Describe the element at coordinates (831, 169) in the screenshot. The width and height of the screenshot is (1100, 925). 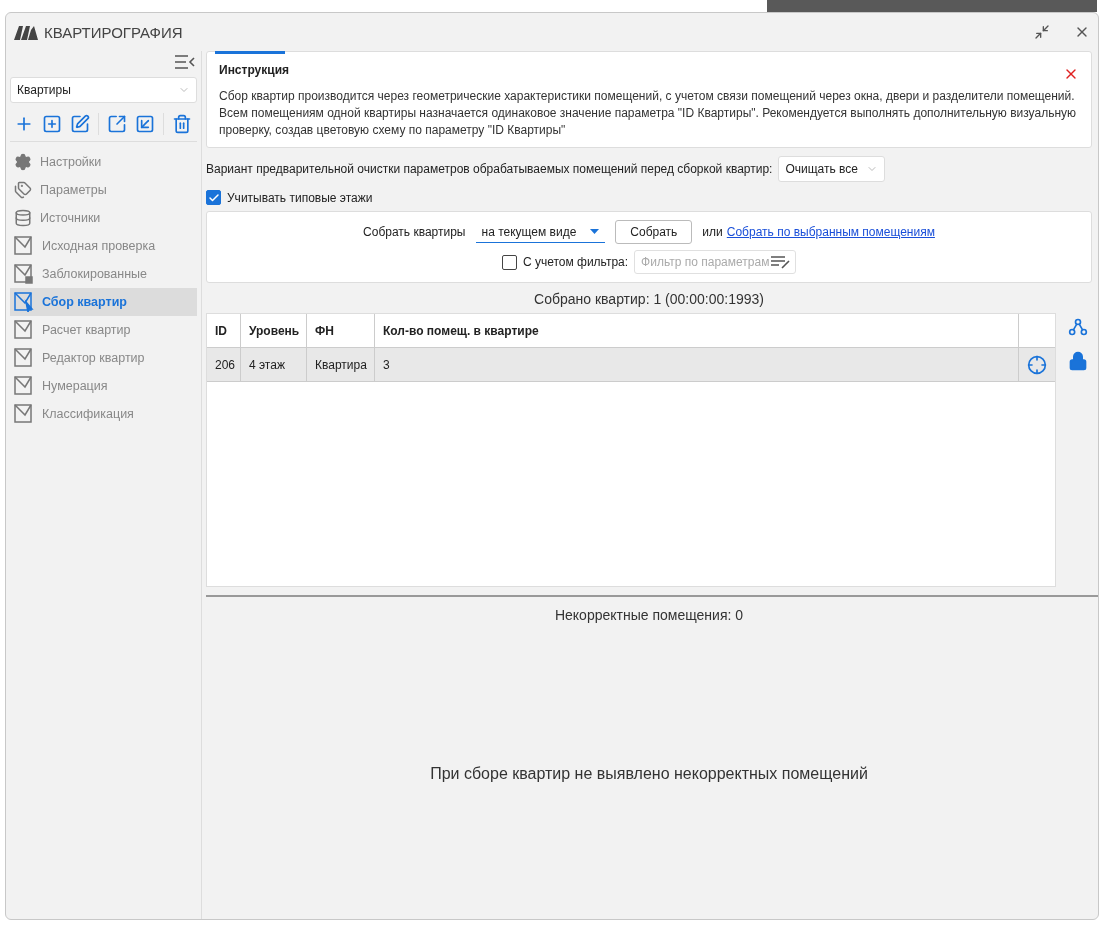
I see `cleanup-dropdown: Очищать все` at that location.